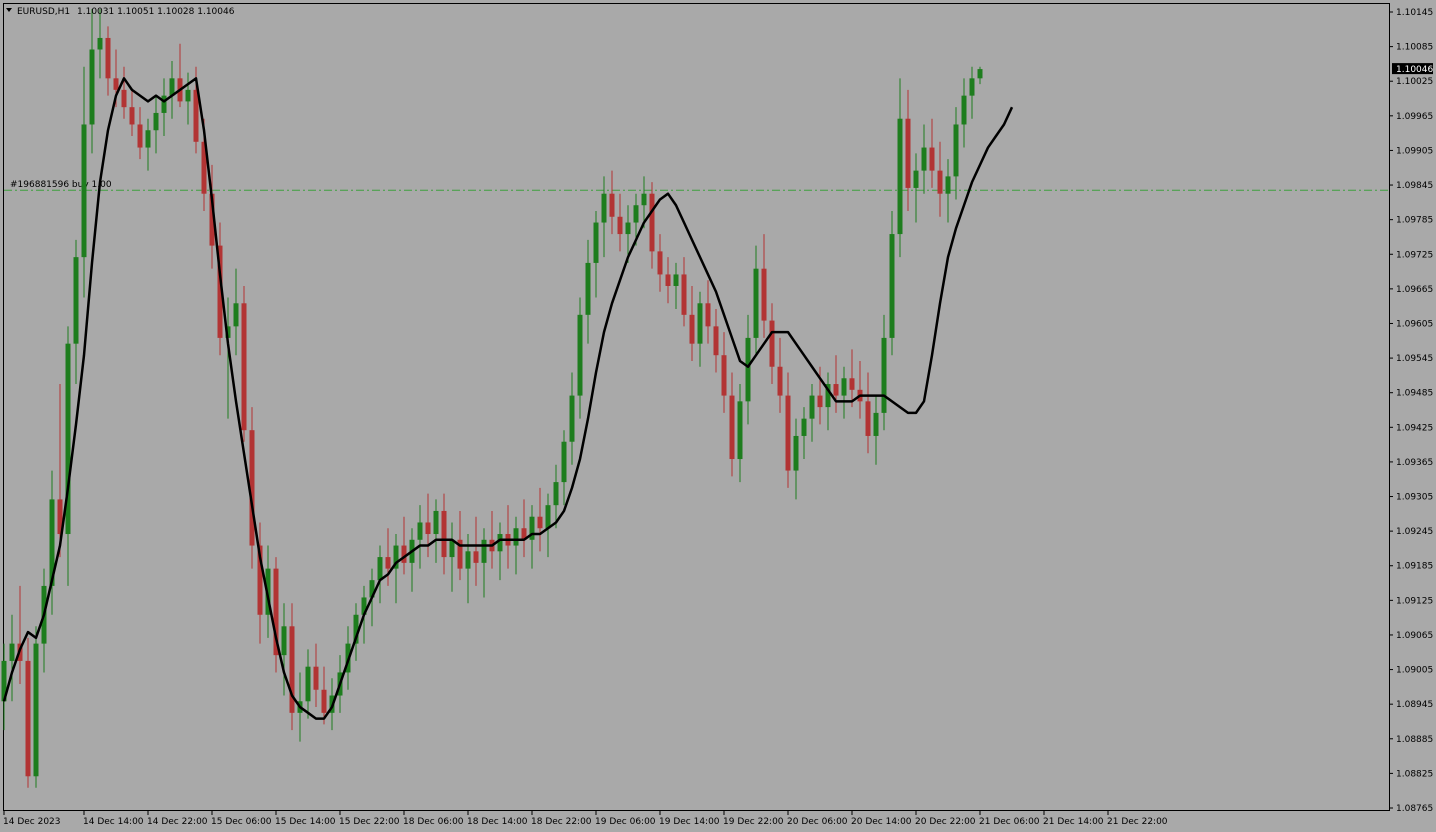 The width and height of the screenshot is (1436, 832). Describe the element at coordinates (113, 822) in the screenshot. I see `time-tick-label: 14 Dec 14:00` at that location.